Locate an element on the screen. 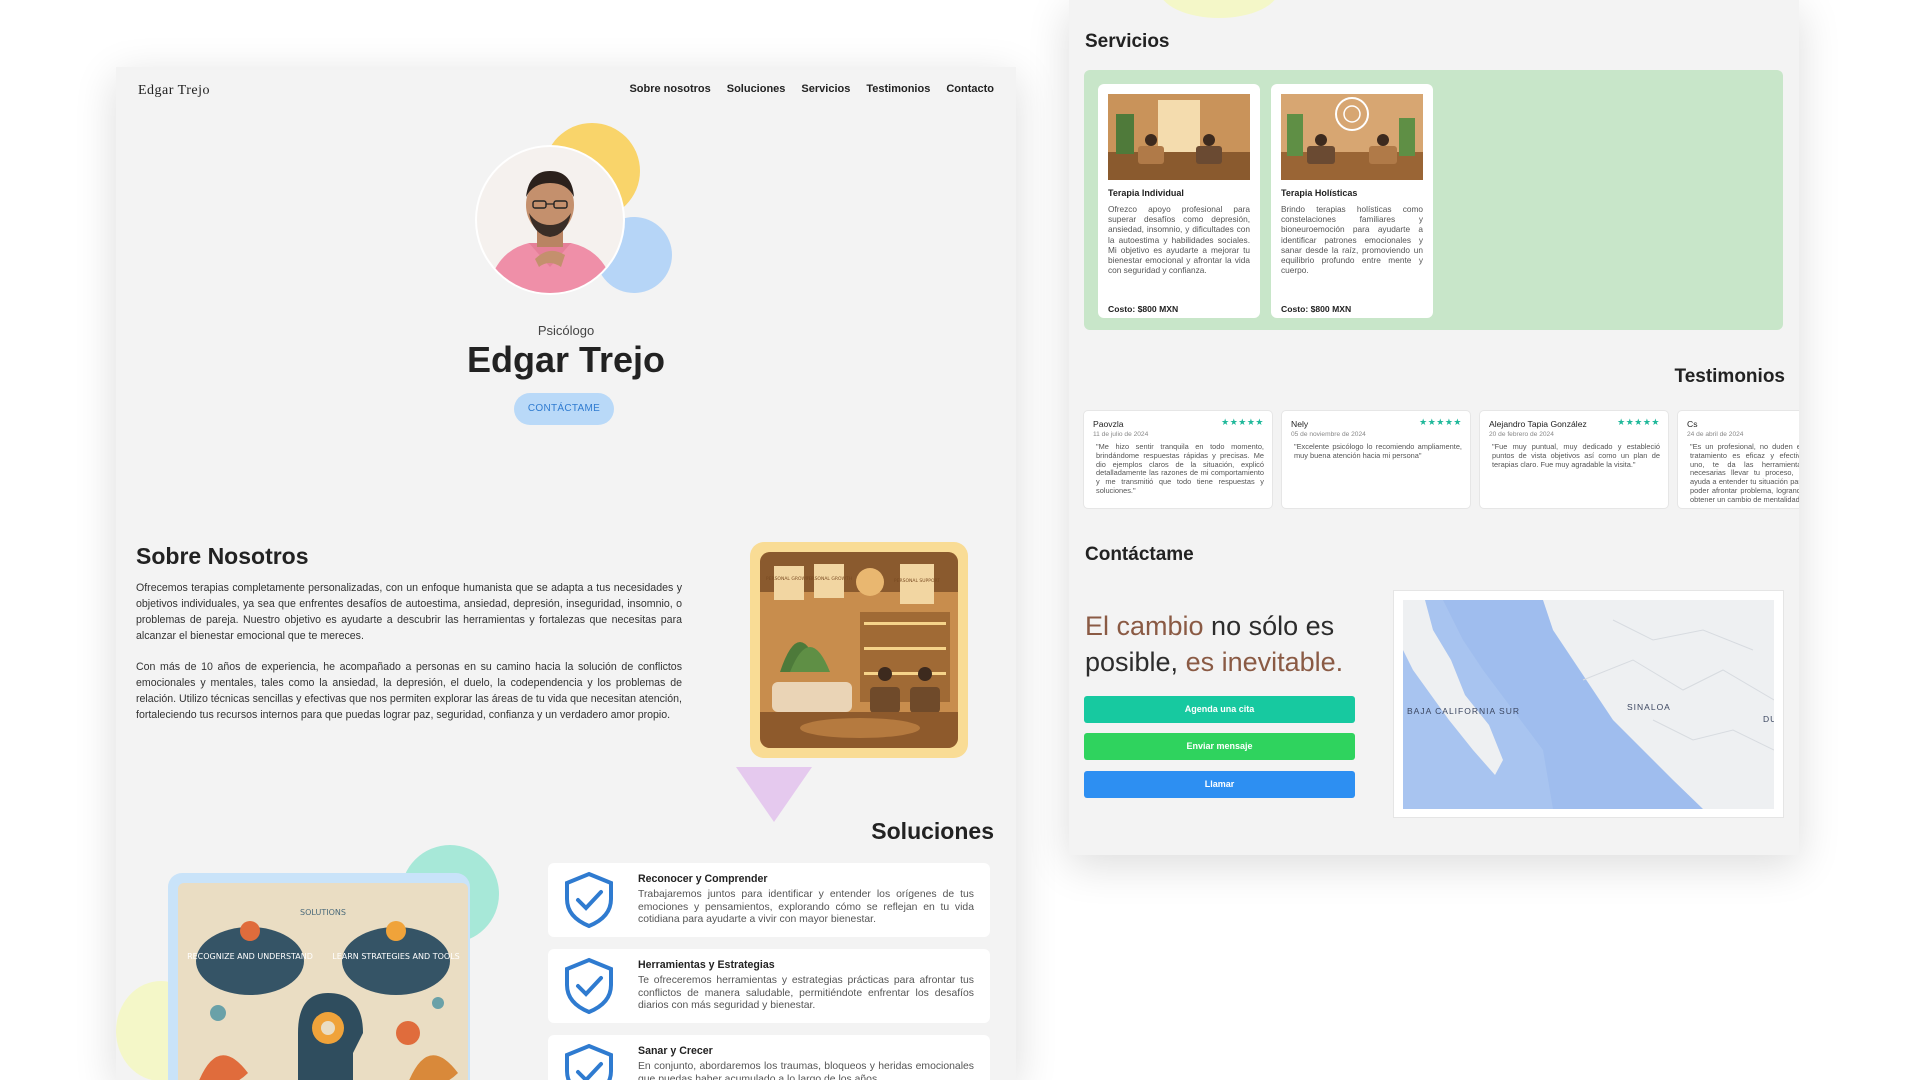 The image size is (1920, 1080). nav-link-soluciones: Soluciones is located at coordinates (756, 89).